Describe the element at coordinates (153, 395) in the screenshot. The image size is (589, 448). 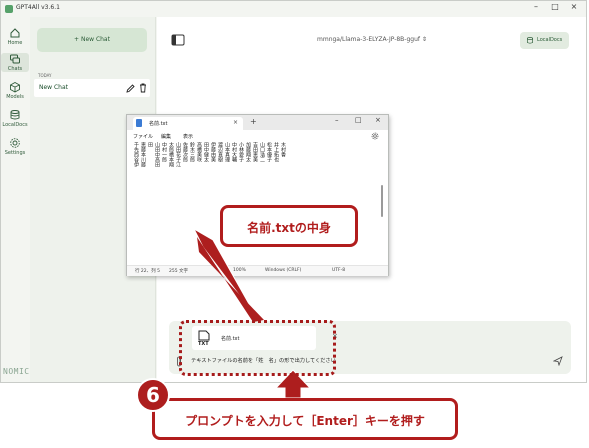
I see `step-number-badge: 6` at that location.